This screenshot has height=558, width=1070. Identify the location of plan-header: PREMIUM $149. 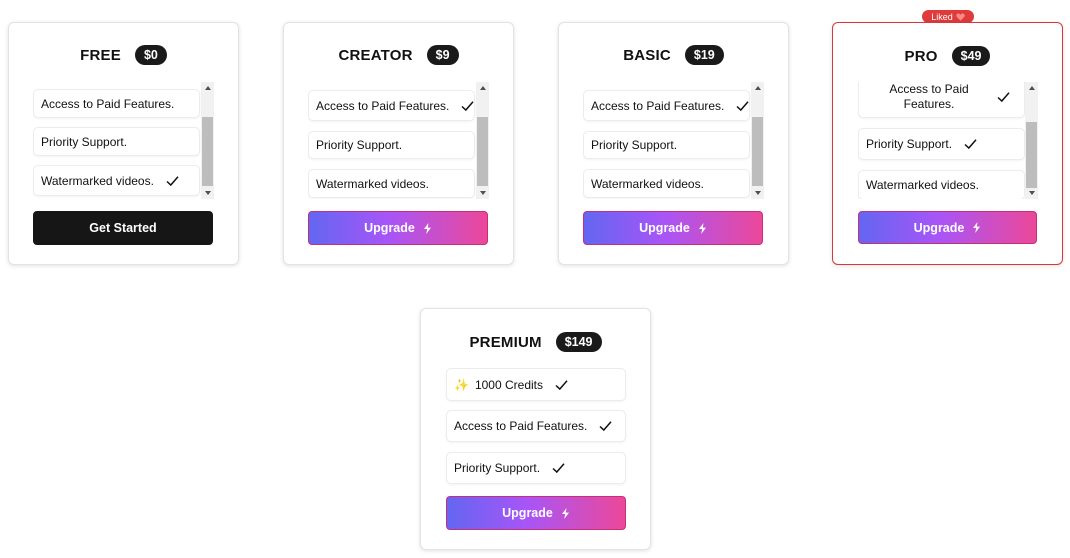
(535, 342).